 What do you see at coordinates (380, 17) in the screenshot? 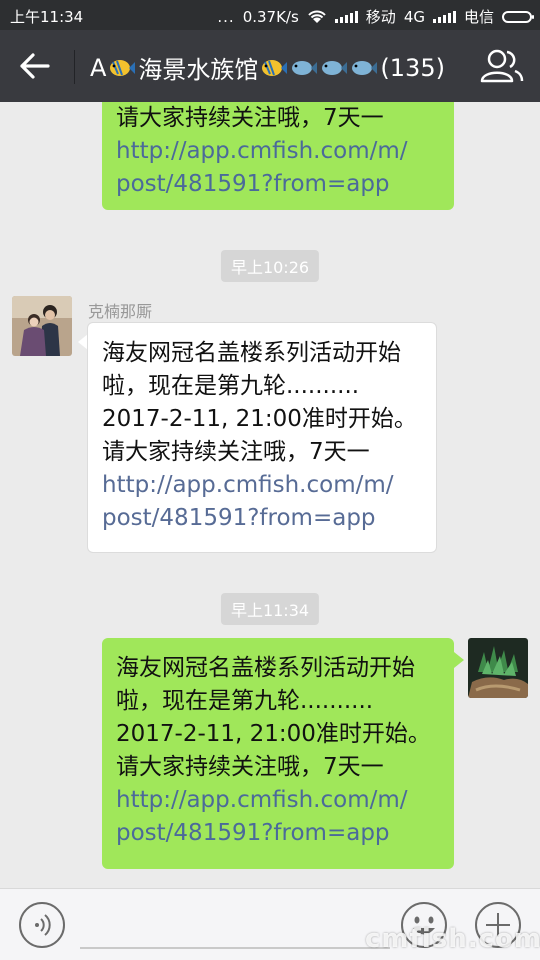
I see `carrier-1: 移动` at bounding box center [380, 17].